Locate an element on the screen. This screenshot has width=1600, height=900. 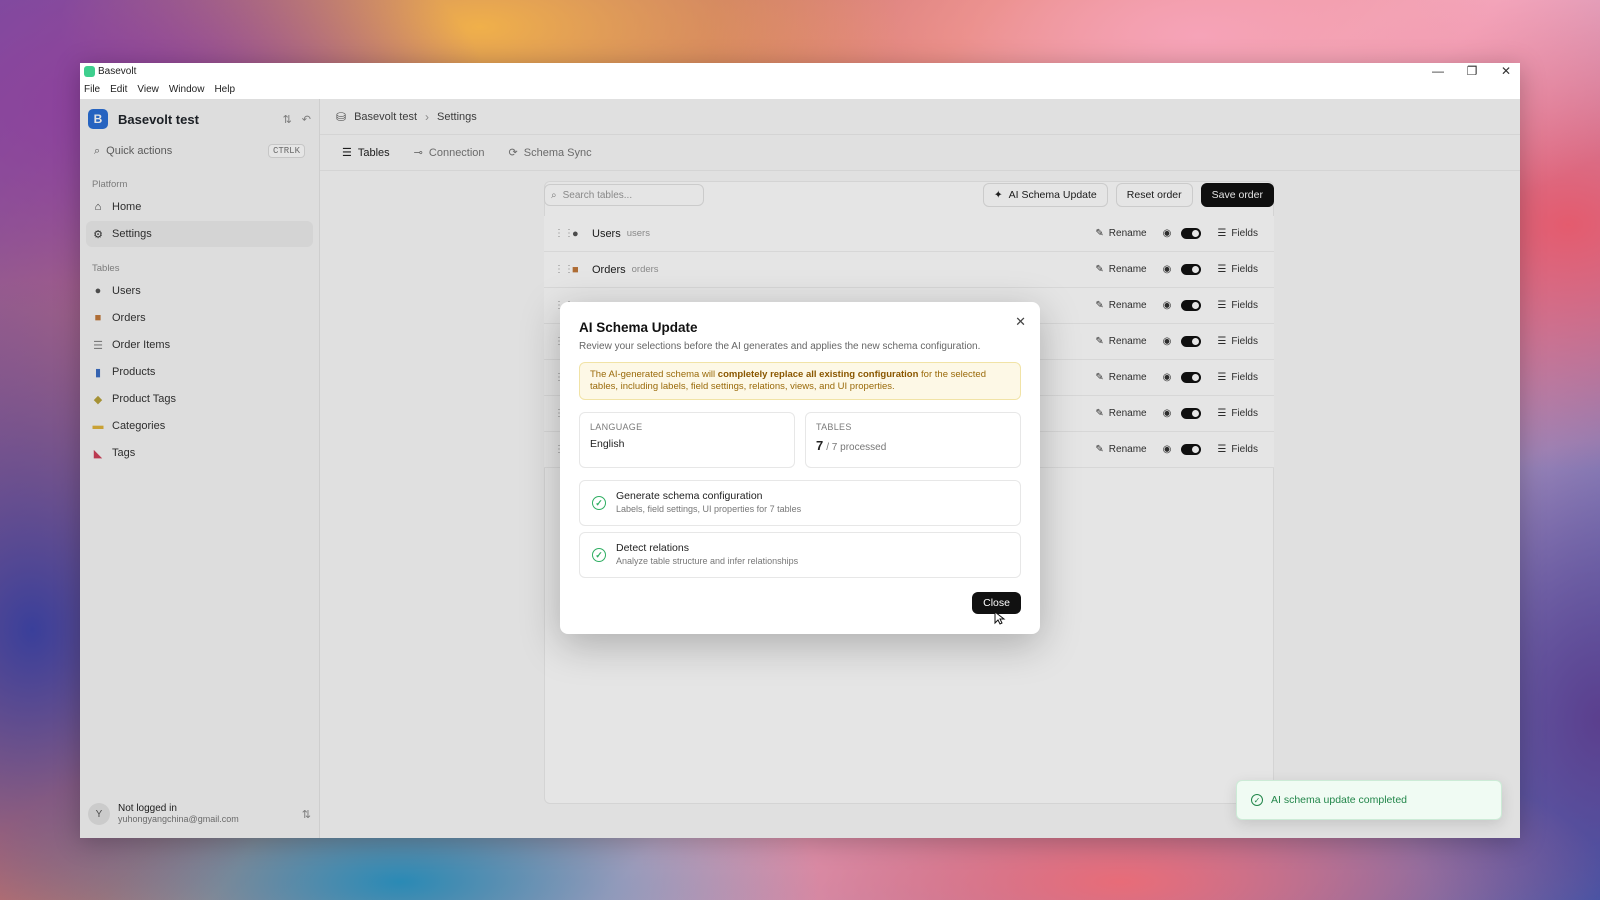
window-controls: — ❐ ✕ is located at coordinates (1472, 71).